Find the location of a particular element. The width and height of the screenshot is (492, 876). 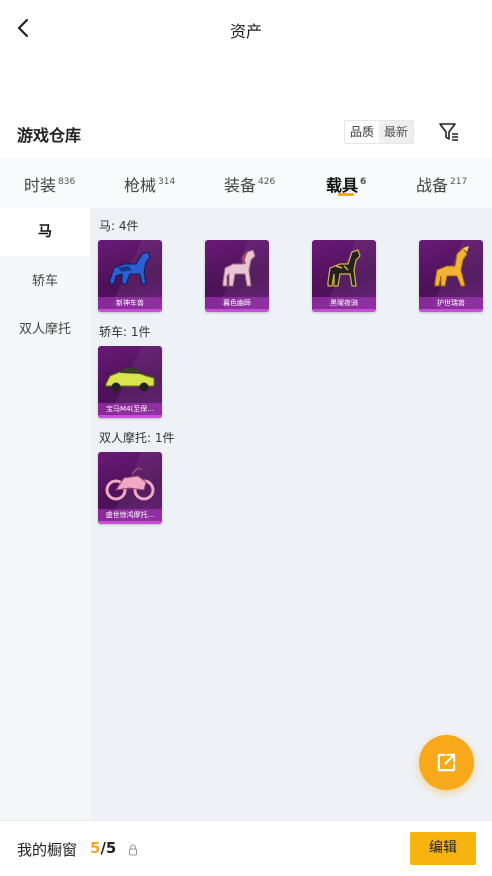

lock-icon is located at coordinates (133, 850).